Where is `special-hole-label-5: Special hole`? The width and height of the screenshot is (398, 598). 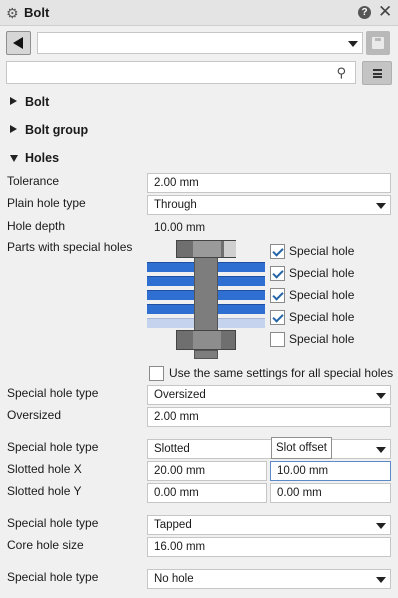
special-hole-label-5: Special hole is located at coordinates (322, 339).